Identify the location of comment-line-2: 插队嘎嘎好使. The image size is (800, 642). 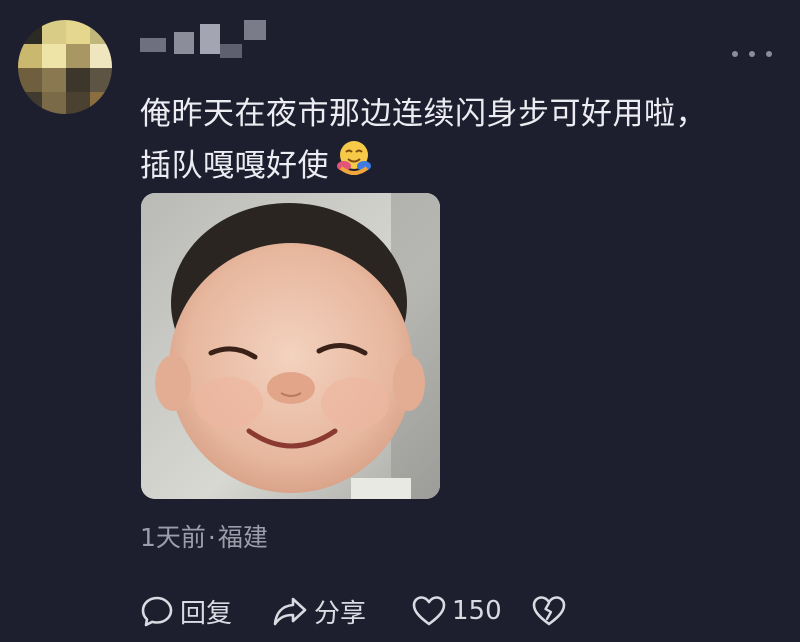
(234, 166).